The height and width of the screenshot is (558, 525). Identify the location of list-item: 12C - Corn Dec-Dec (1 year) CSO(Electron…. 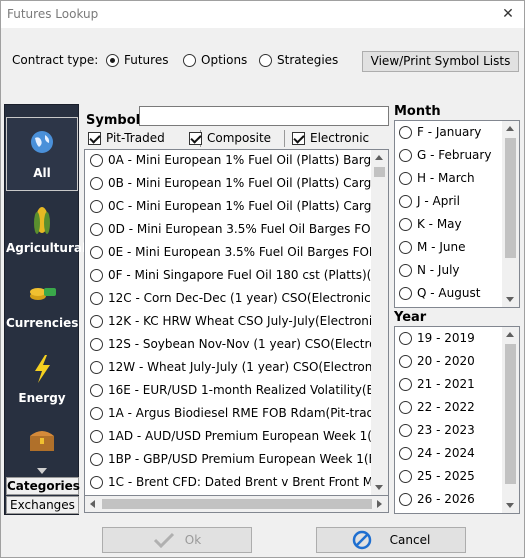
(232, 298).